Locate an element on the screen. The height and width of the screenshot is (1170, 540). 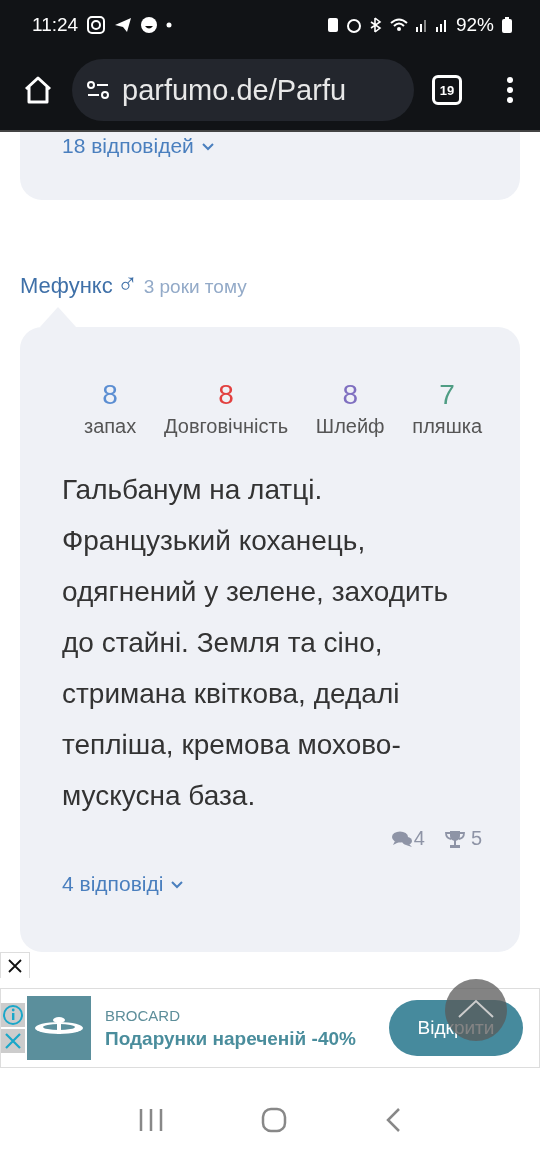
rating-label: пляшка is located at coordinates (447, 426).